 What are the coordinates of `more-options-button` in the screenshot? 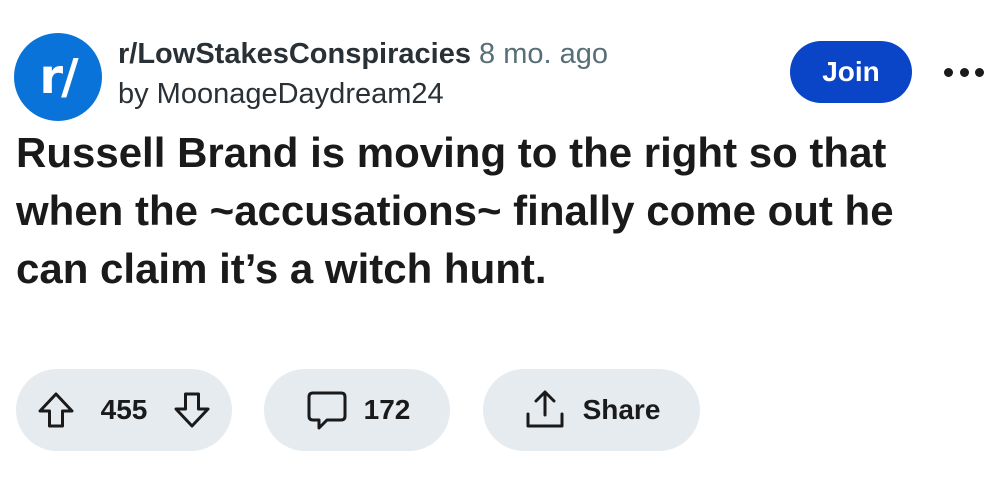 It's located at (964, 72).